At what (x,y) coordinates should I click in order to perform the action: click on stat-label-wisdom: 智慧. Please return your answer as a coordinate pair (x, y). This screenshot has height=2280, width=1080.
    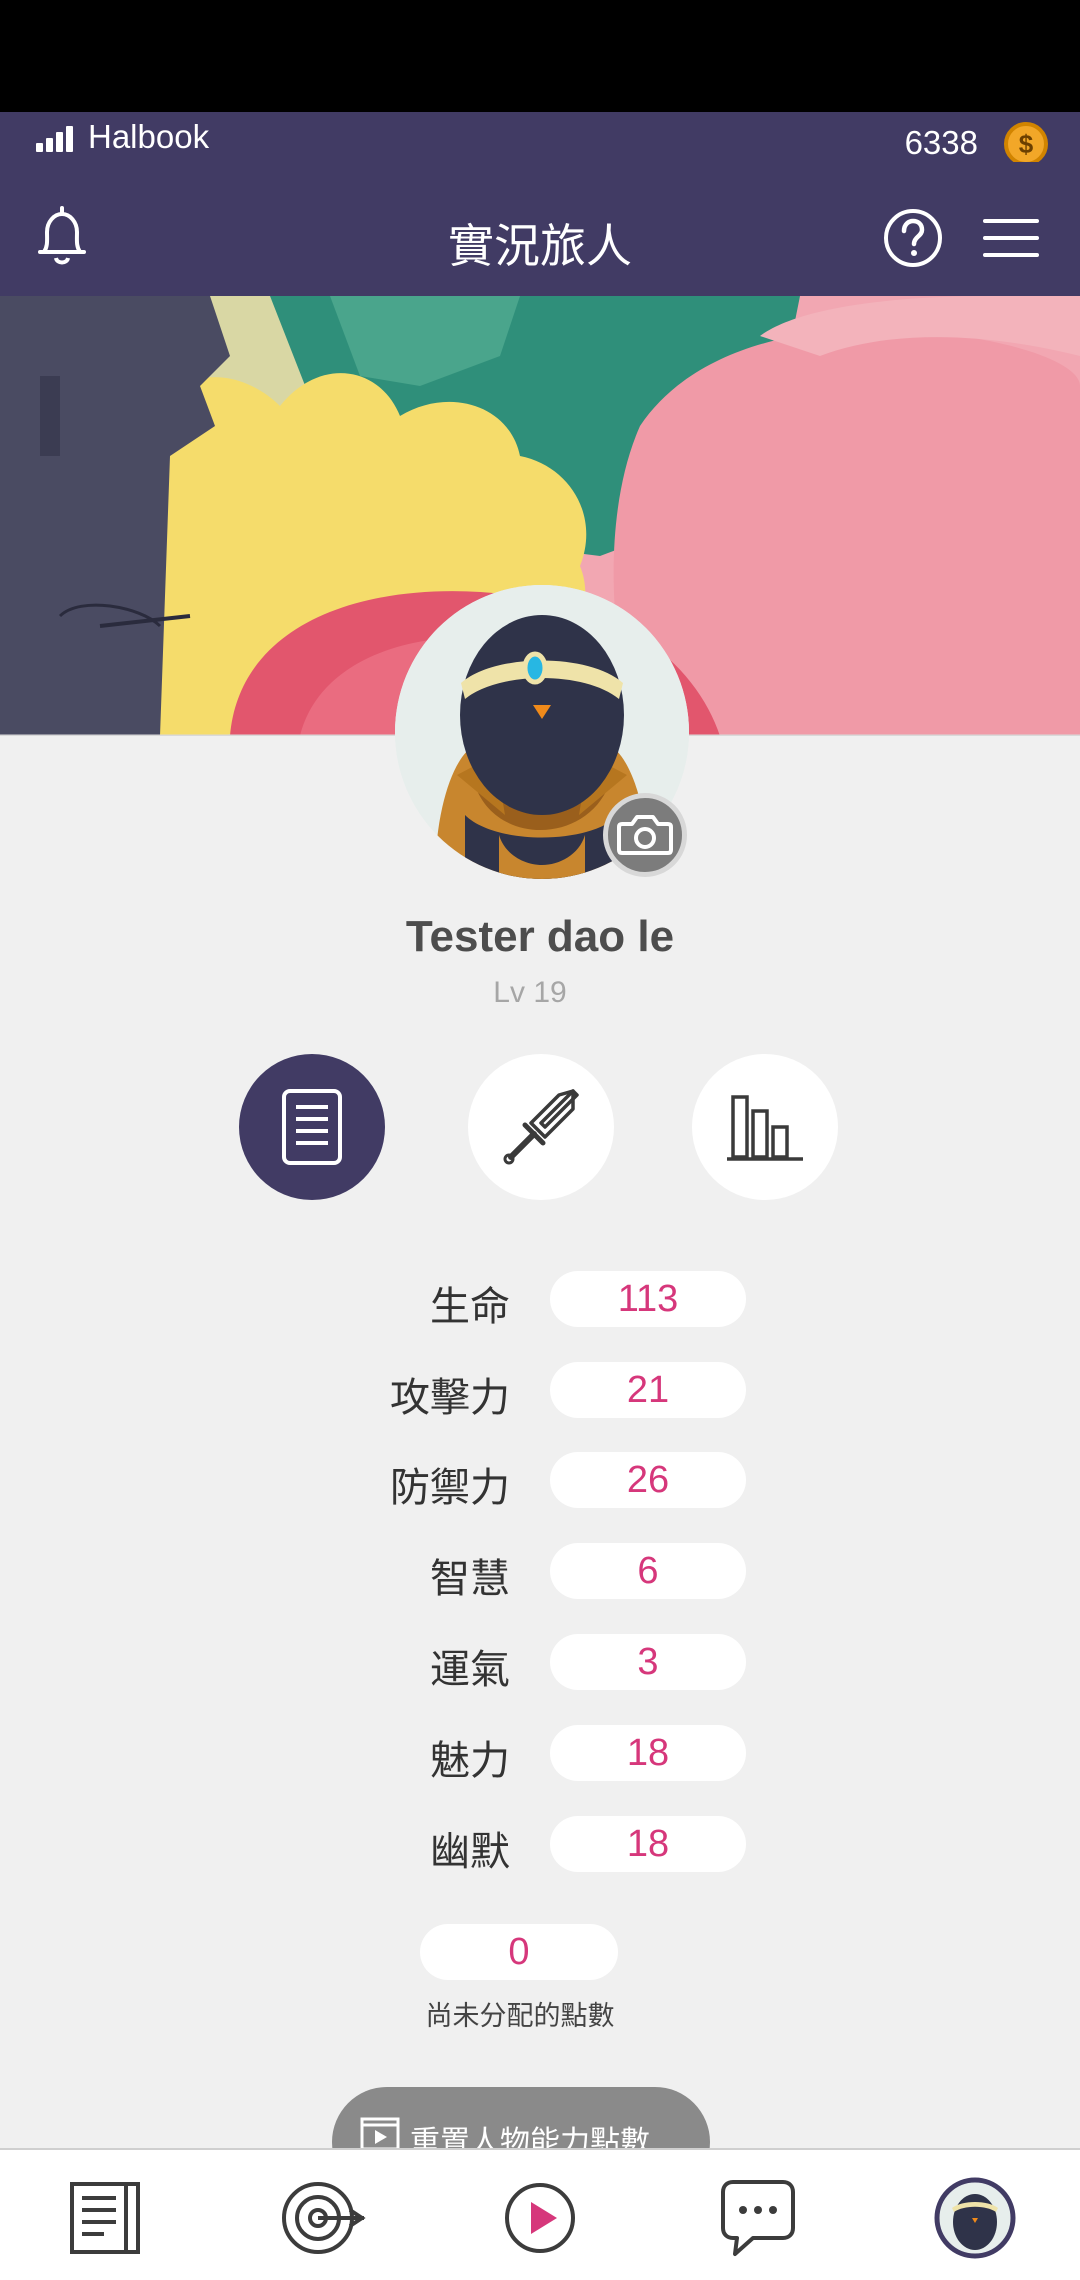
    Looking at the image, I should click on (470, 1579).